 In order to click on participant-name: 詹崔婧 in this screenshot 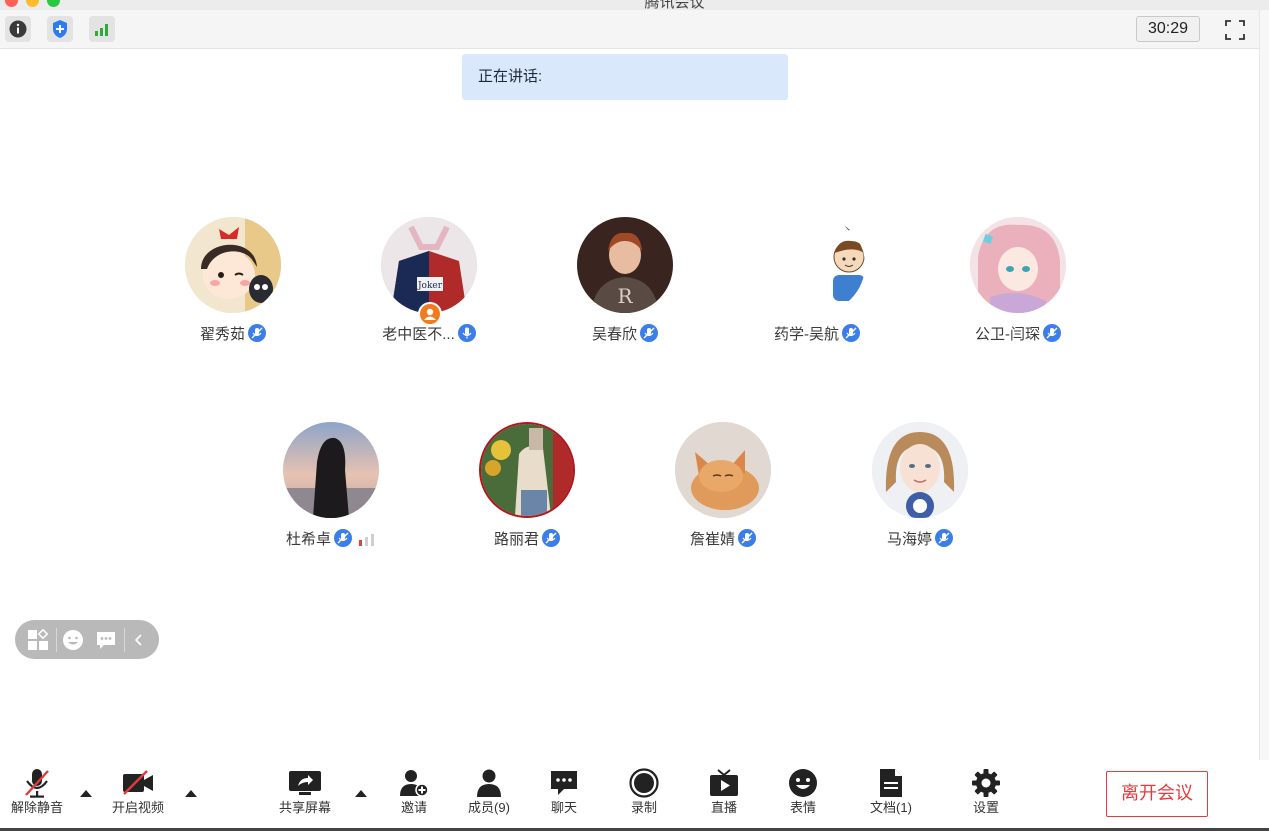, I will do `click(723, 538)`.